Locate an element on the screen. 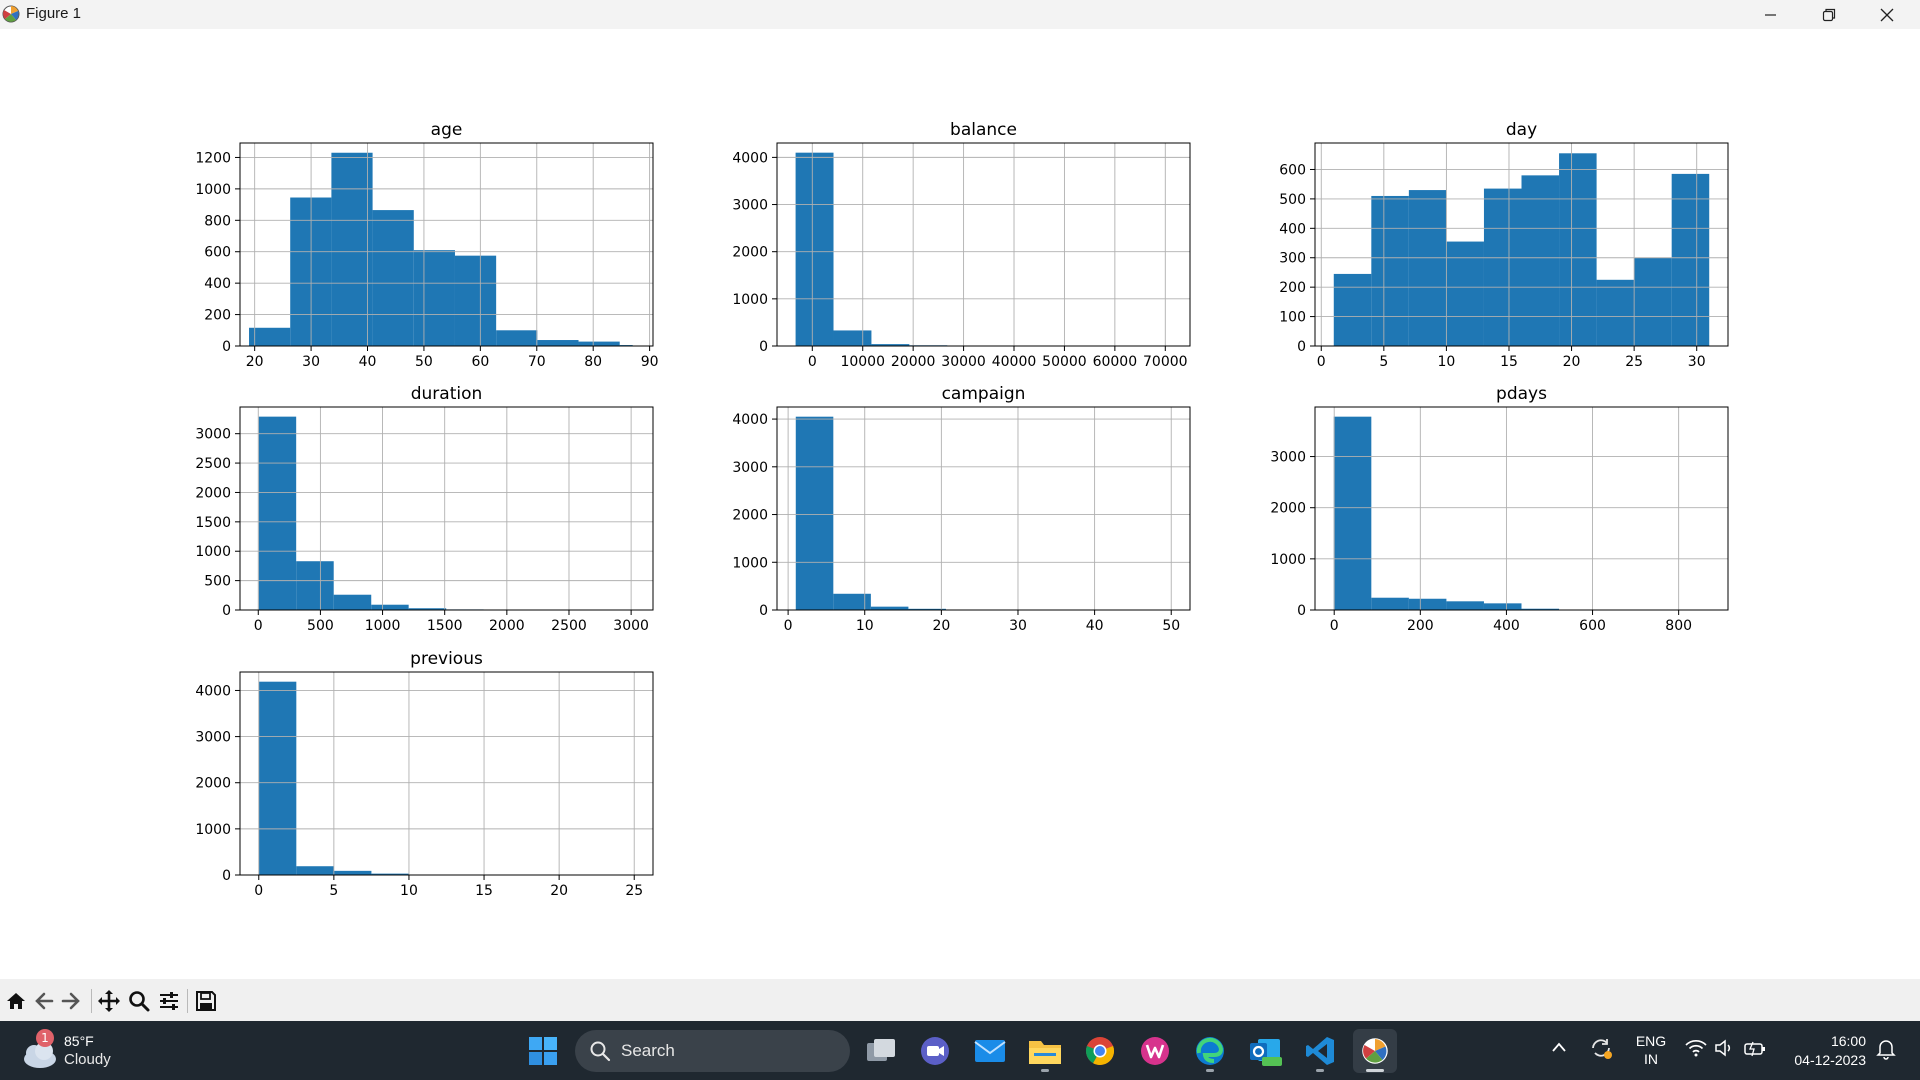 Image resolution: width=1920 pixels, height=1080 pixels. x-tick-label: 25 is located at coordinates (1634, 362).